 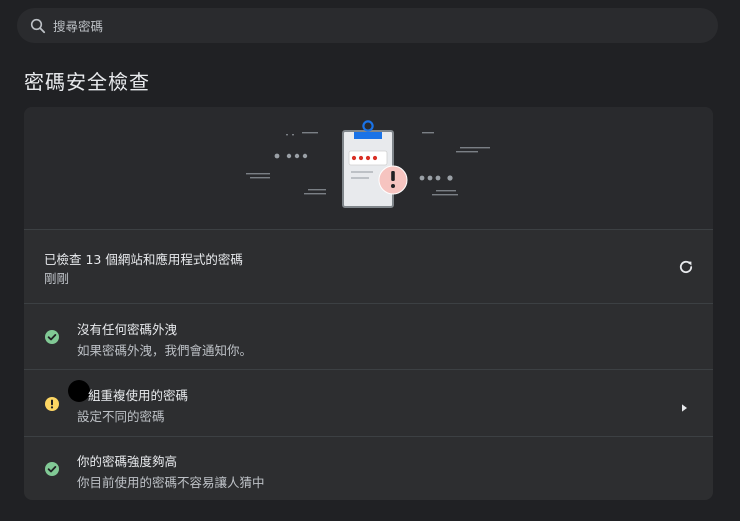 What do you see at coordinates (78, 25) in the screenshot?
I see `search-input: 搜尋密碼` at bounding box center [78, 25].